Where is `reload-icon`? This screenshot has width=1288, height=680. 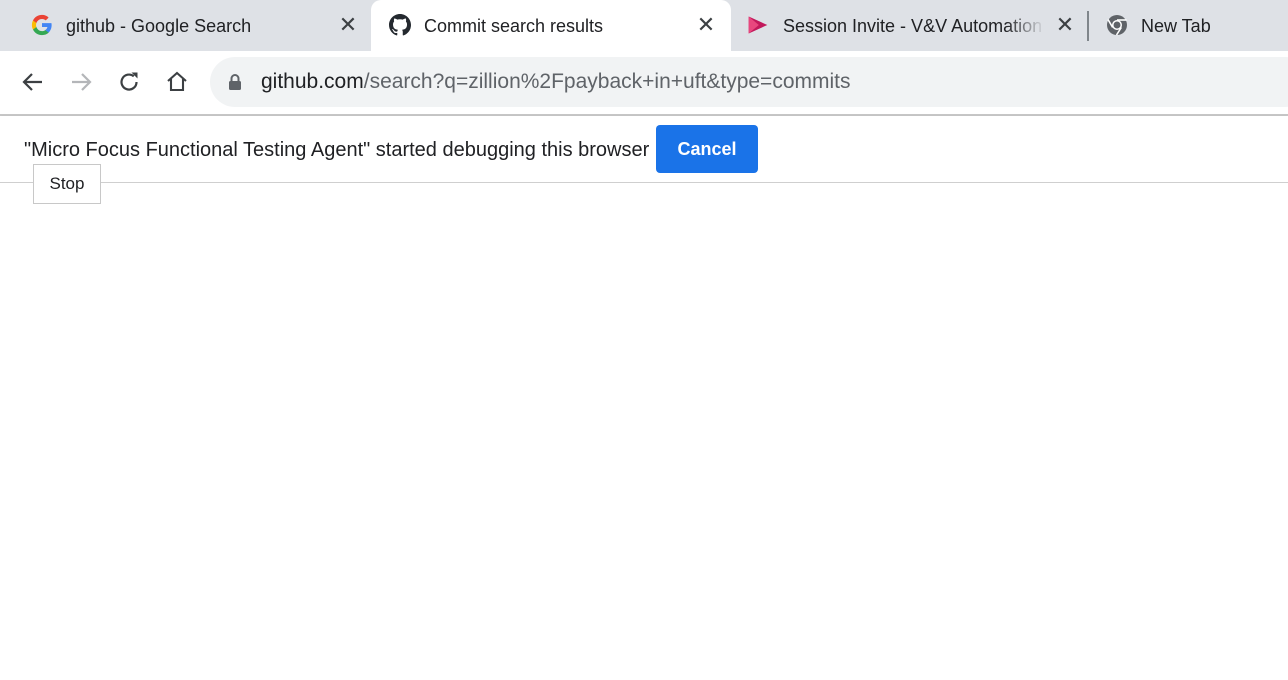
reload-icon is located at coordinates (129, 81).